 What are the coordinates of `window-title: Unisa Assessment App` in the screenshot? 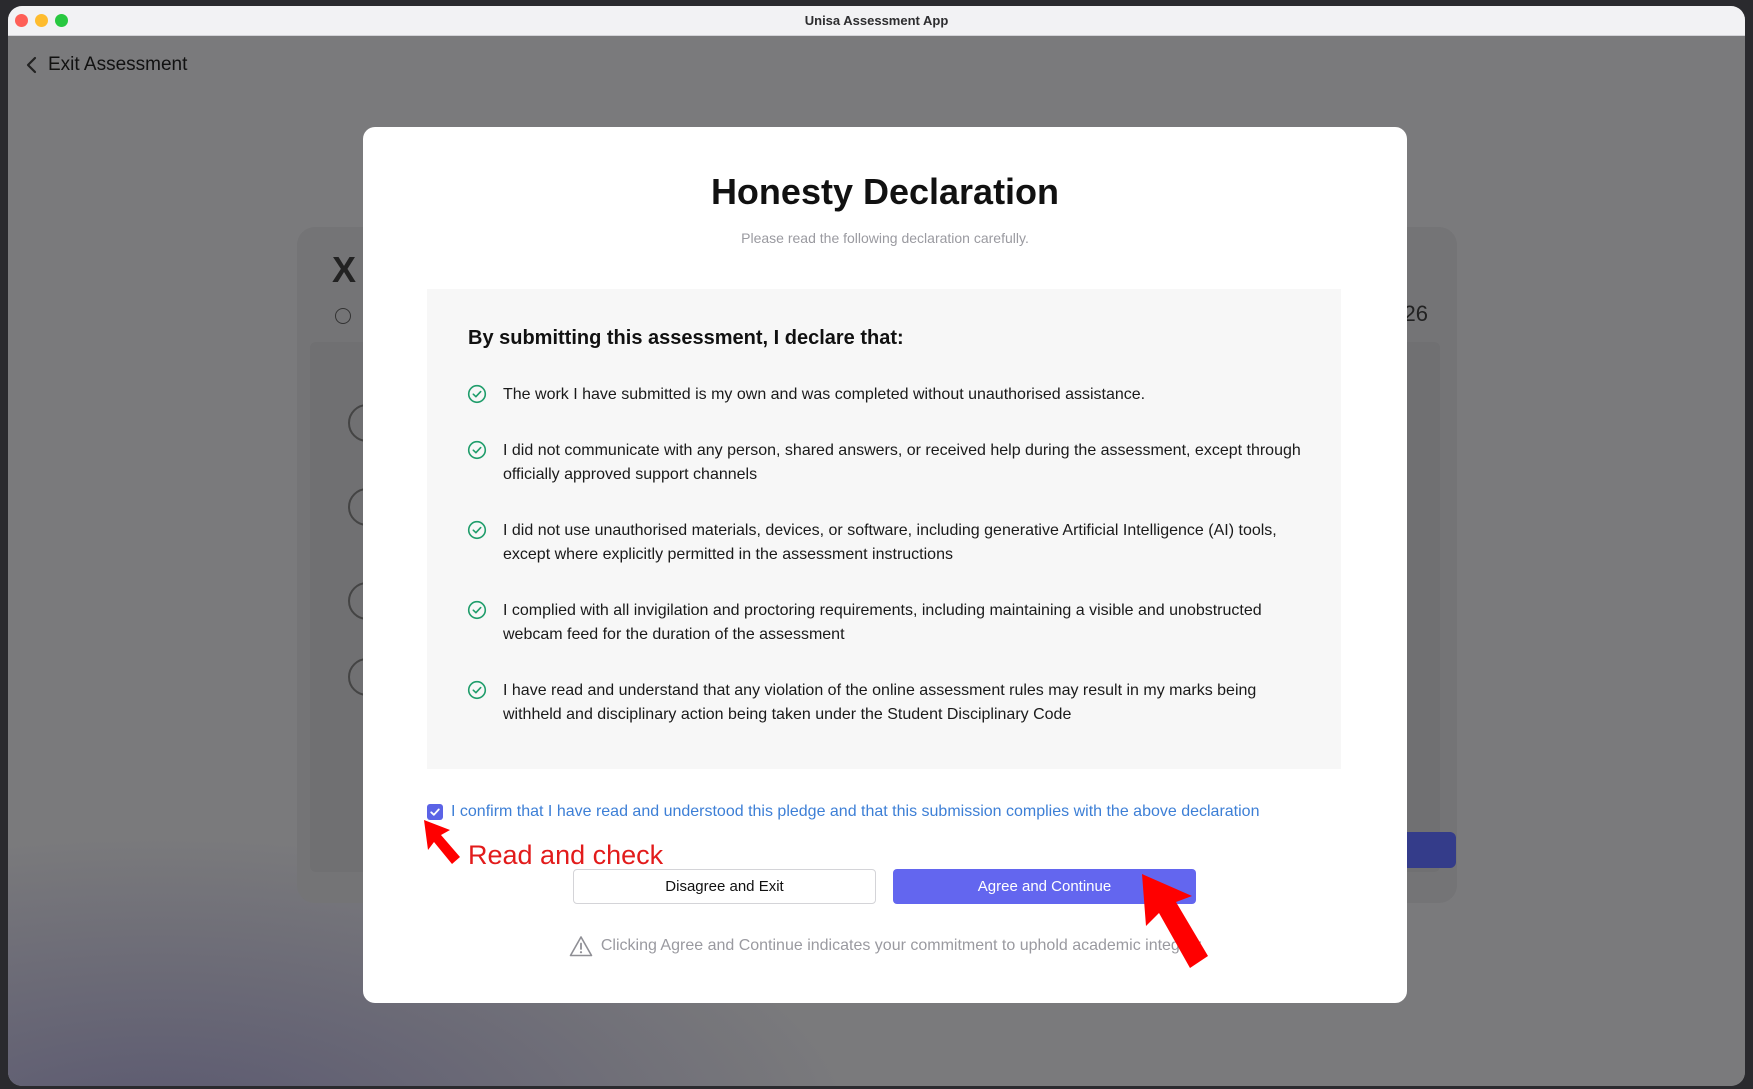 It's located at (876, 20).